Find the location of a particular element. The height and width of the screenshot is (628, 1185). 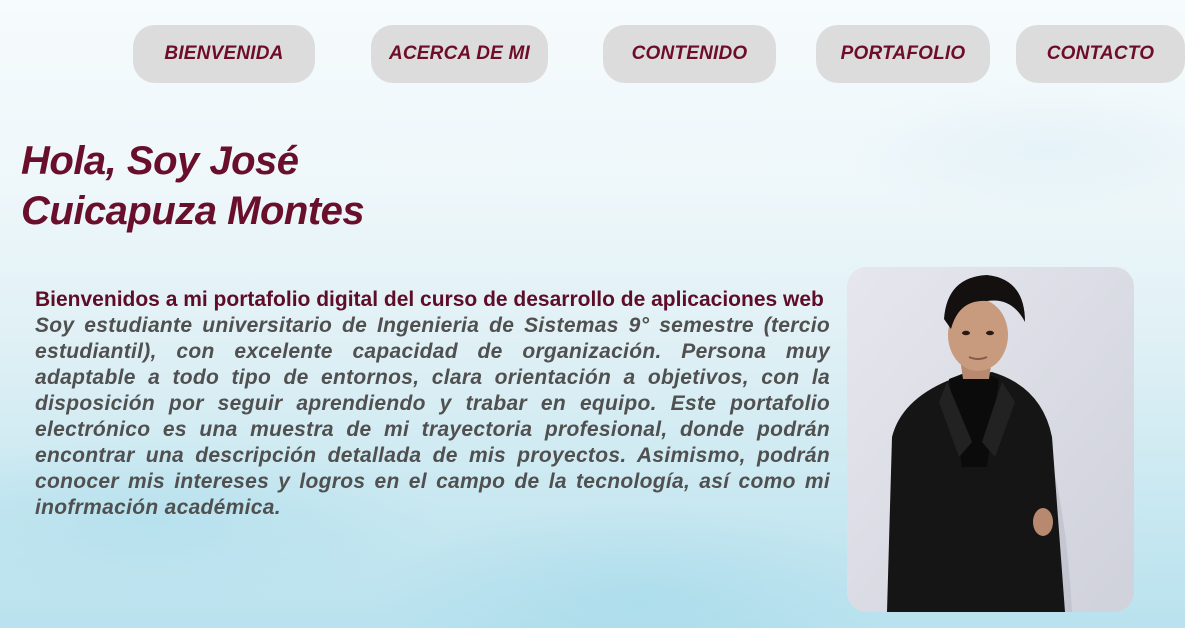

page-title-line-1: Hola, Soy José is located at coordinates (160, 161).